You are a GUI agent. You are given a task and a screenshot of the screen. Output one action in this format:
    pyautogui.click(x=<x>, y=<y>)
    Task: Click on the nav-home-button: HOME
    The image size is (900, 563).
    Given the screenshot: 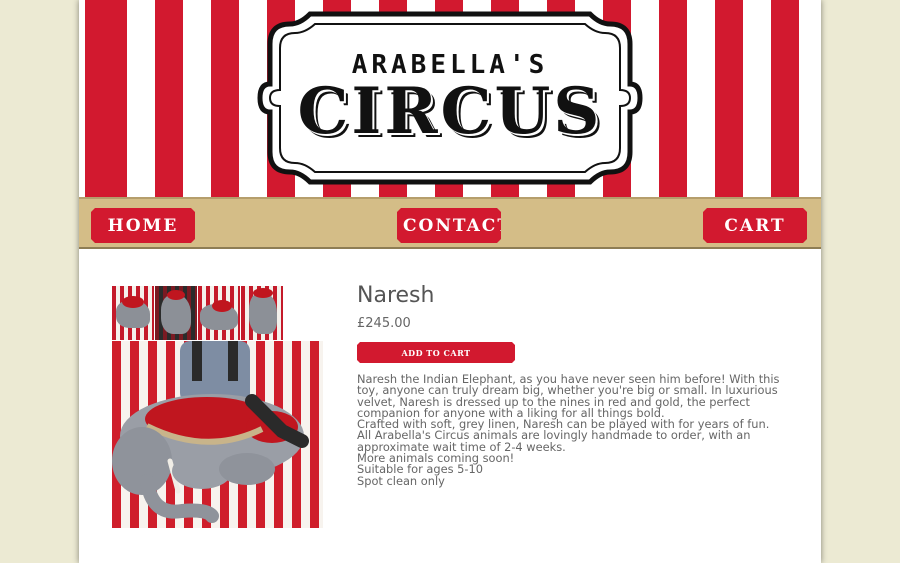 What is the action you would take?
    pyautogui.click(x=143, y=225)
    